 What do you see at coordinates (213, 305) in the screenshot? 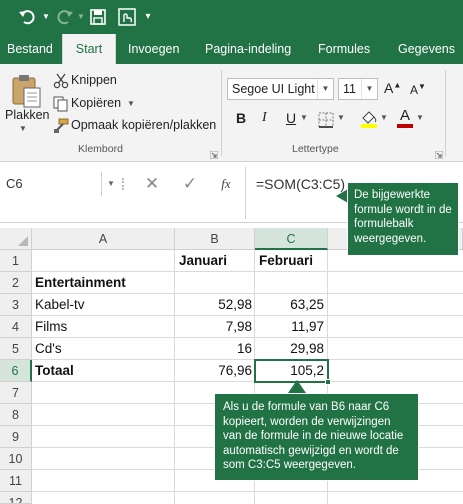
I see `cell-b3: 52,98` at bounding box center [213, 305].